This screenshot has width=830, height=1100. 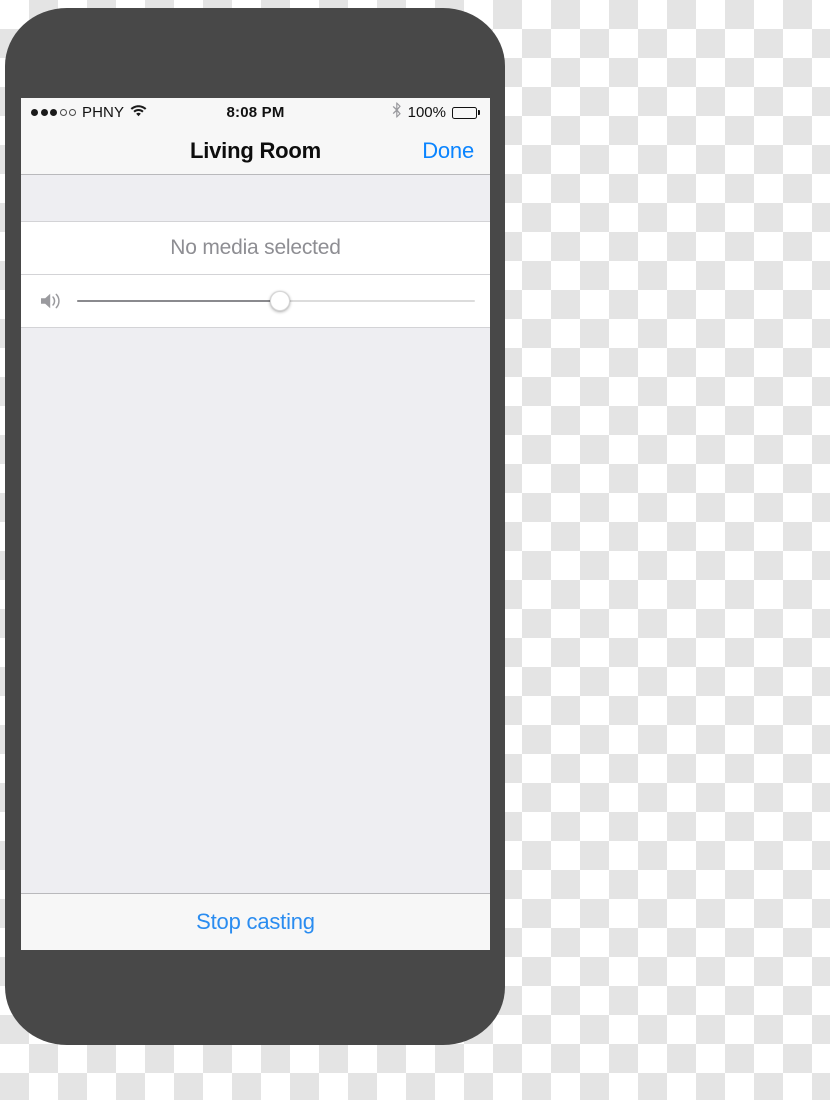 I want to click on page-title: Living Room, so click(x=255, y=150).